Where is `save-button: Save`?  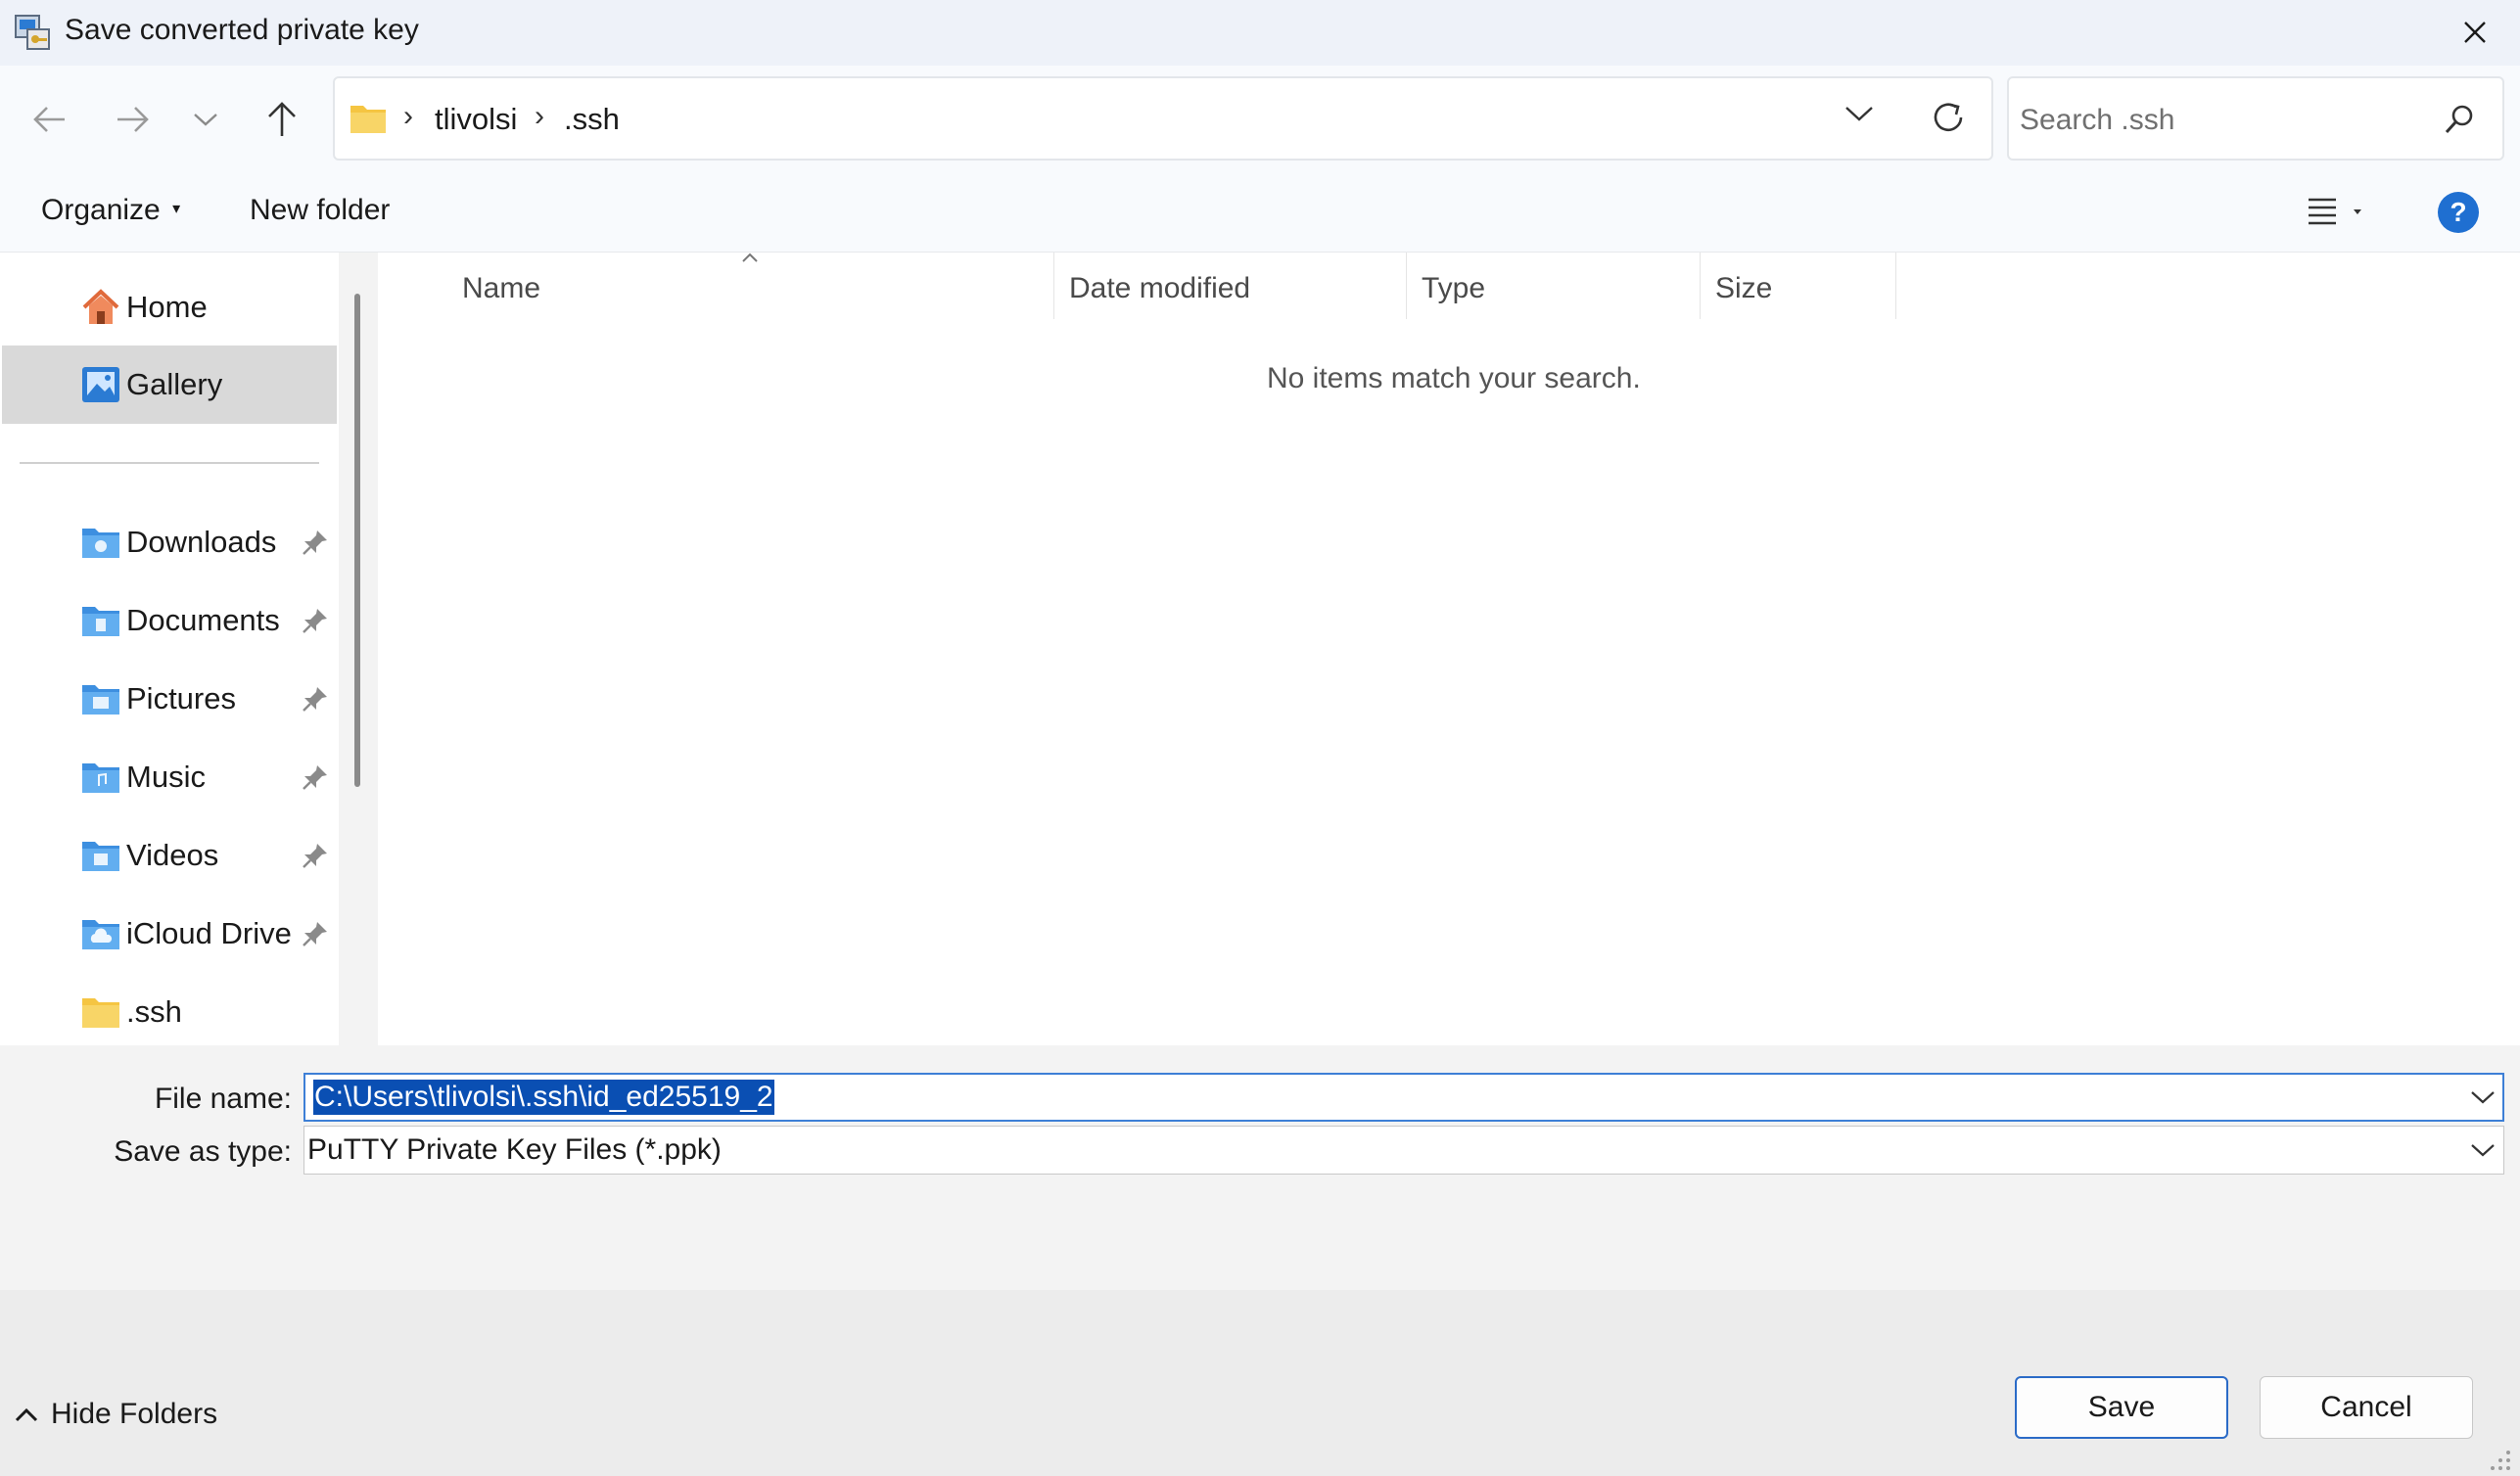
save-button: Save is located at coordinates (2121, 1407).